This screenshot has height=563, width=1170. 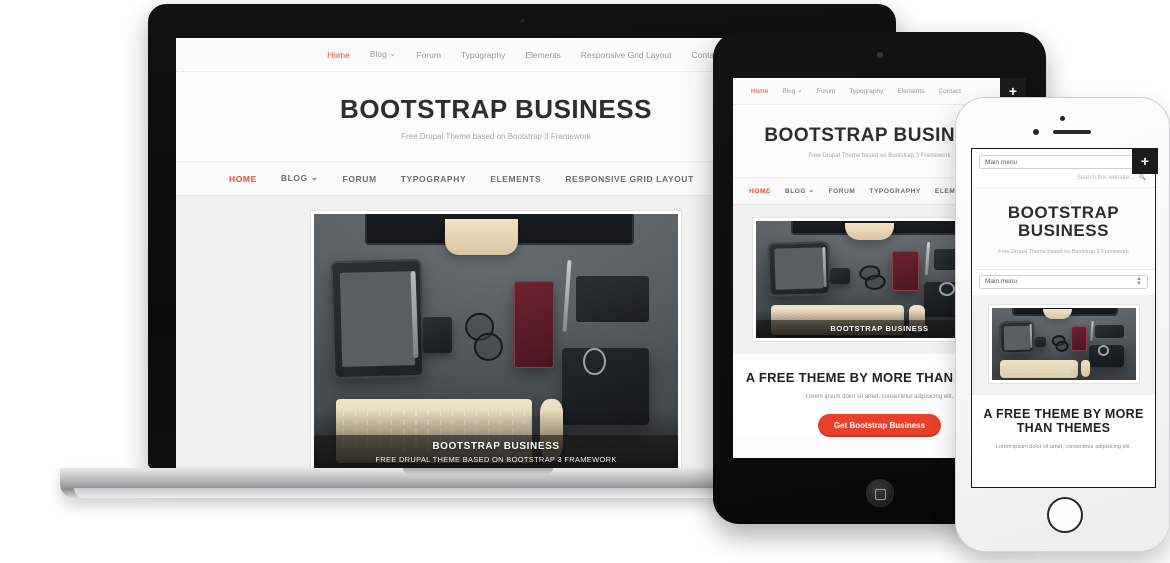 I want to click on phone-site-title-line2: BUSINESS, so click(x=1063, y=231).